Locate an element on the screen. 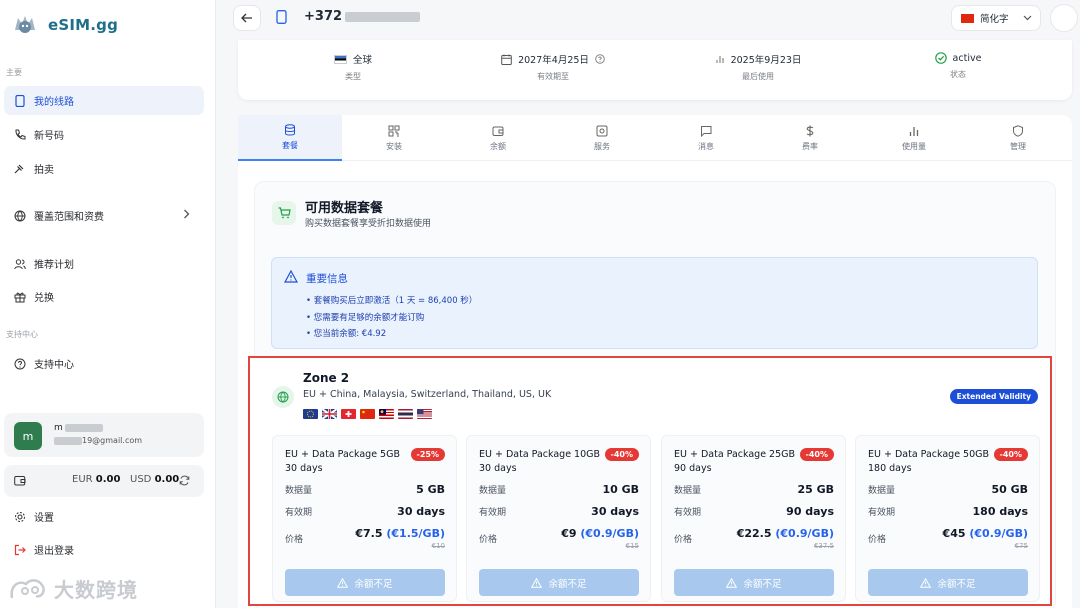 Image resolution: width=1080 pixels, height=608 pixels. zone-flags is located at coordinates (367, 414).